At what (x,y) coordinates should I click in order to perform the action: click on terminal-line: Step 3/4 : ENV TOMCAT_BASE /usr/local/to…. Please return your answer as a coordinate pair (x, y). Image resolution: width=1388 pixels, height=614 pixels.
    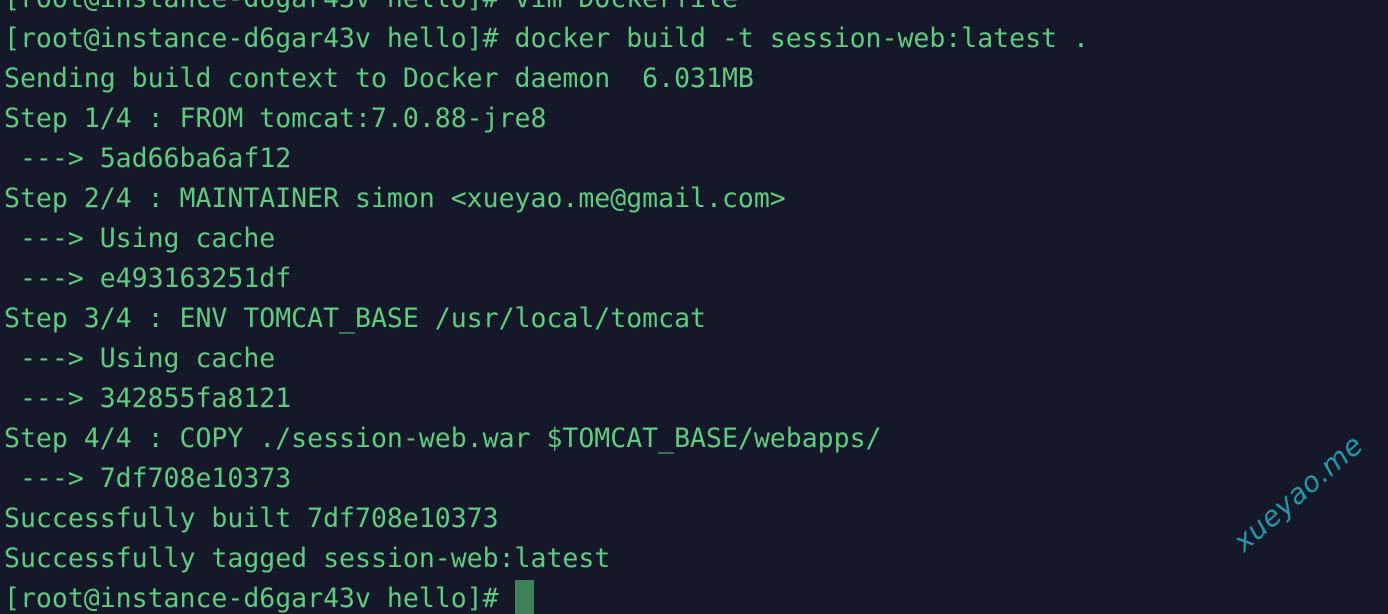
    Looking at the image, I should click on (355, 318).